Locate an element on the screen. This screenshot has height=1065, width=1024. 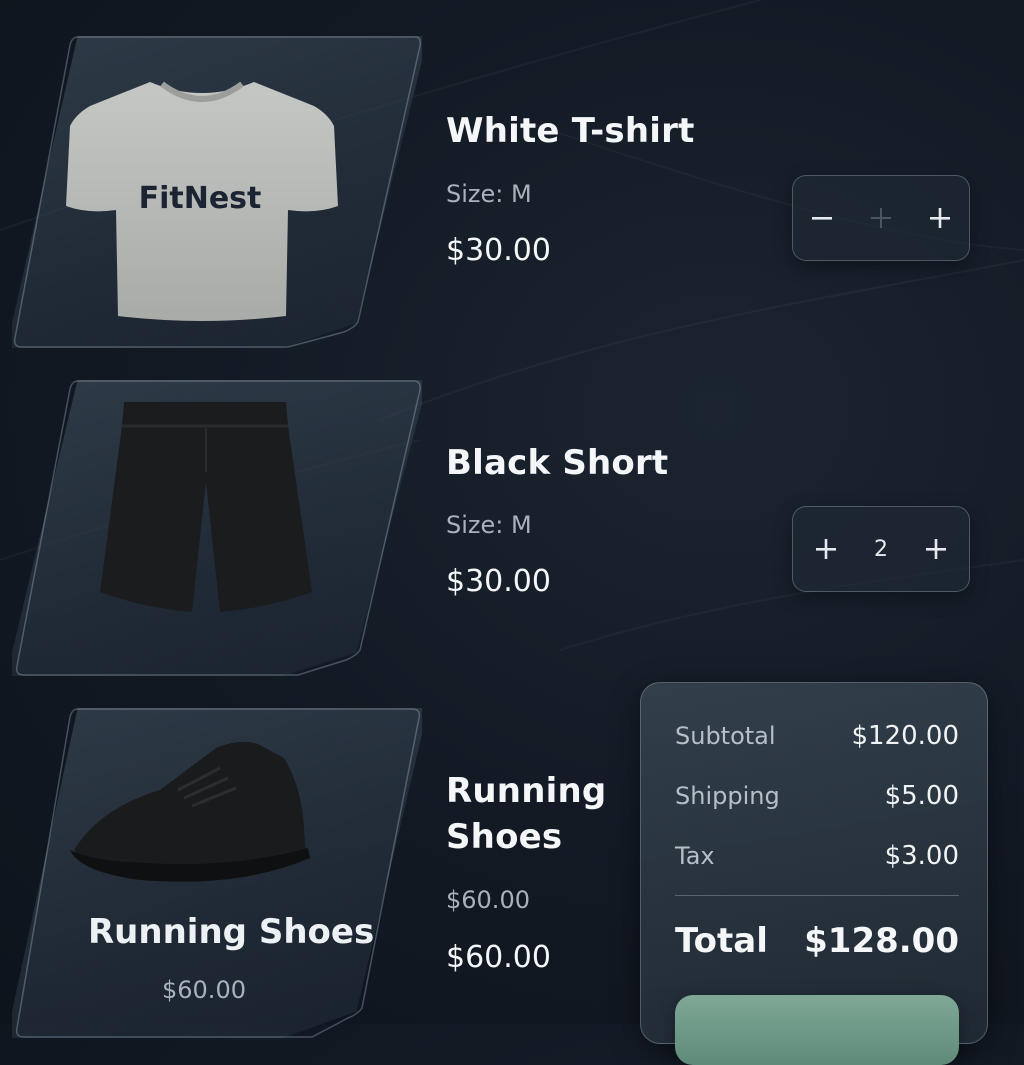
item-title: Black Short is located at coordinates (557, 463).